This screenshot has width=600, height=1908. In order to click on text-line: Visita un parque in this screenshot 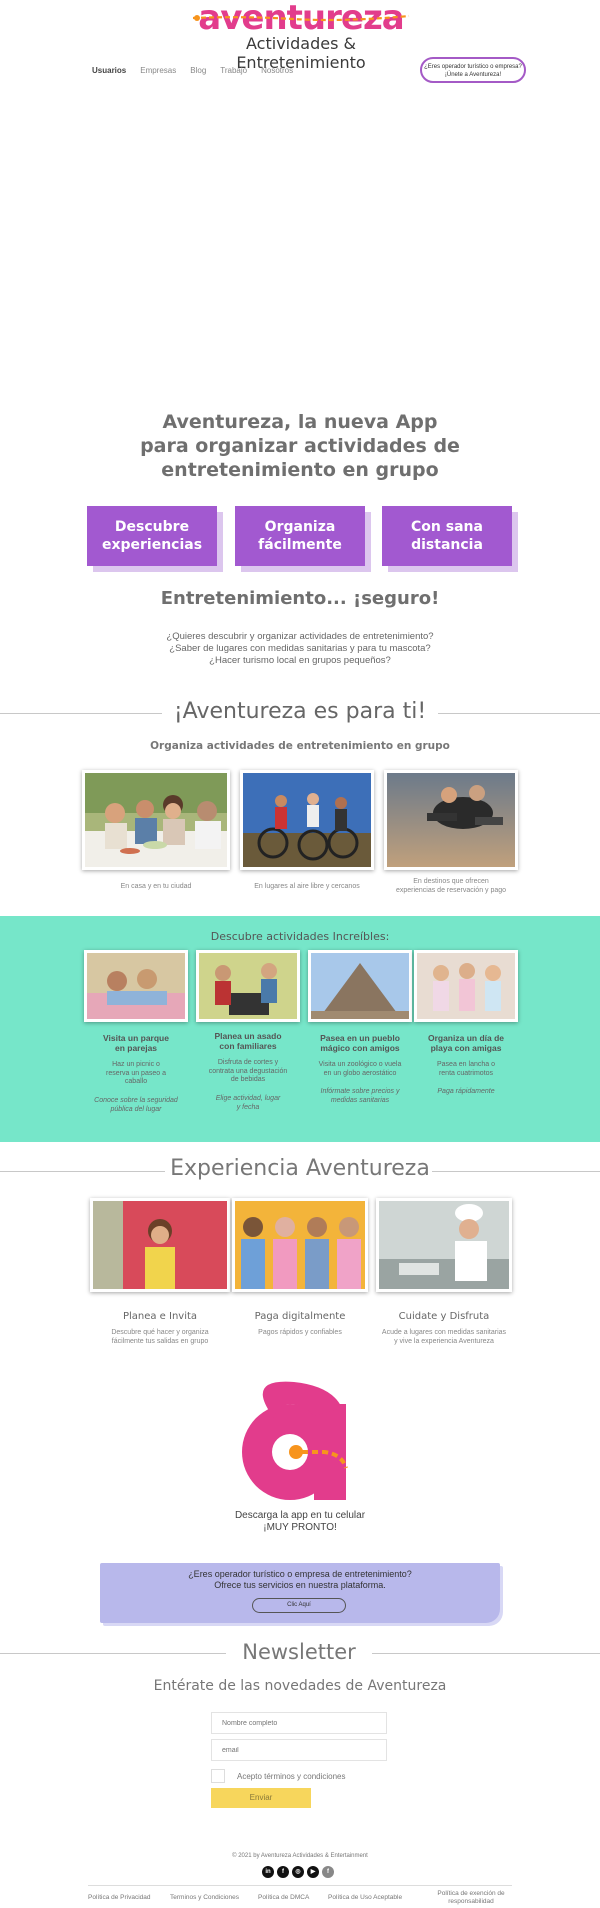, I will do `click(136, 1038)`.